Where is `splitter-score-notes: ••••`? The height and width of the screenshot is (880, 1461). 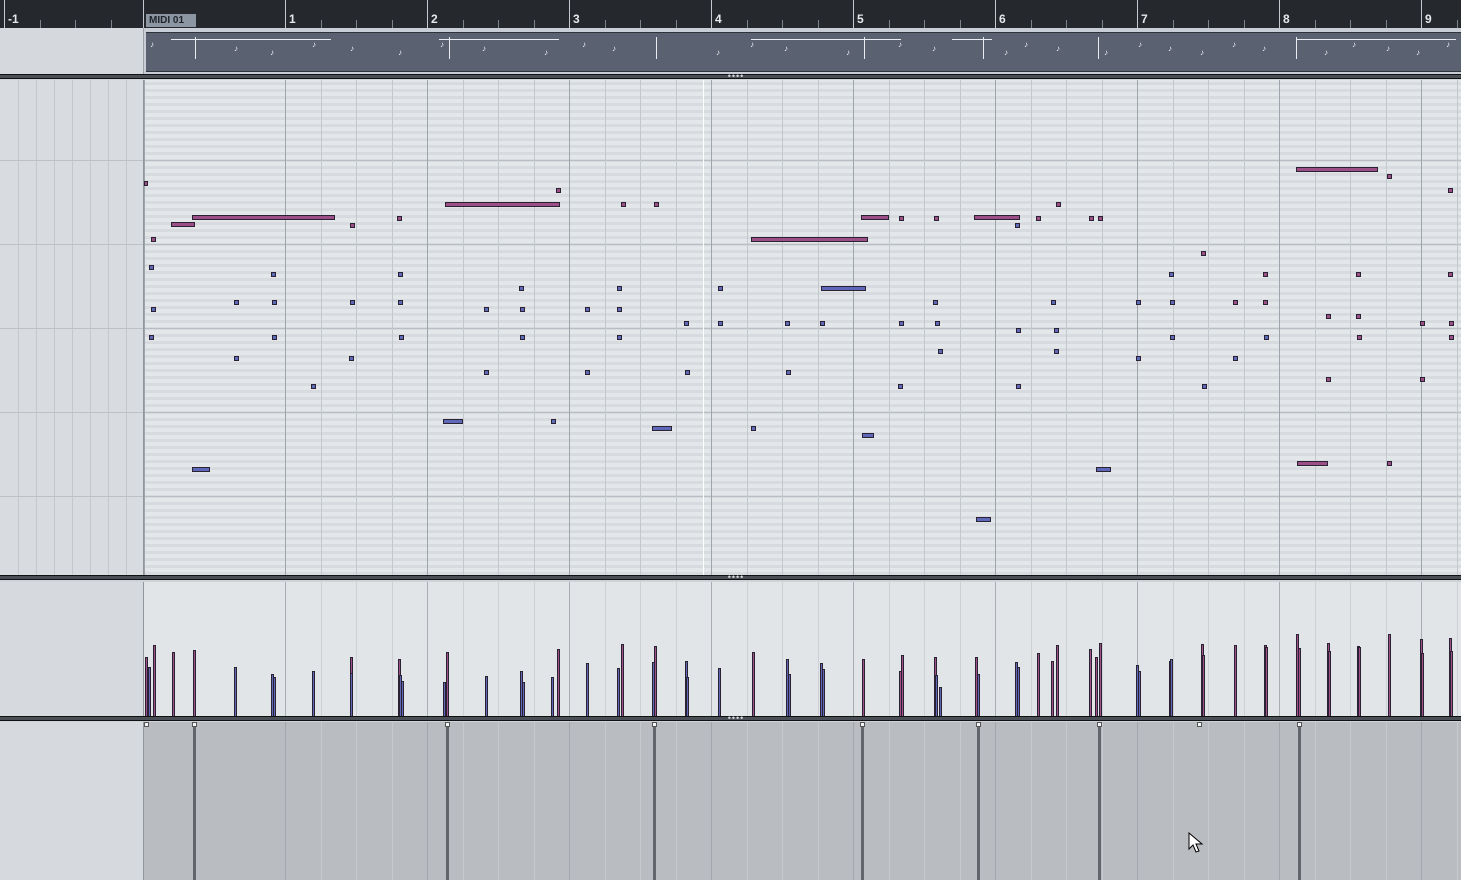
splitter-score-notes: •••• is located at coordinates (730, 76).